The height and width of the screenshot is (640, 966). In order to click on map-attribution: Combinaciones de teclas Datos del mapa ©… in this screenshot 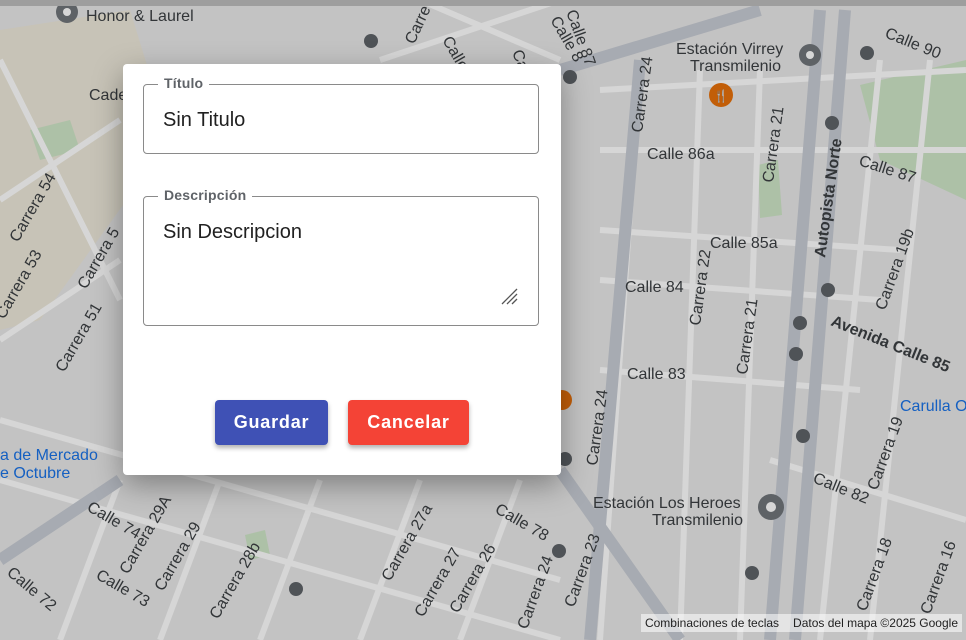, I will do `click(801, 623)`.